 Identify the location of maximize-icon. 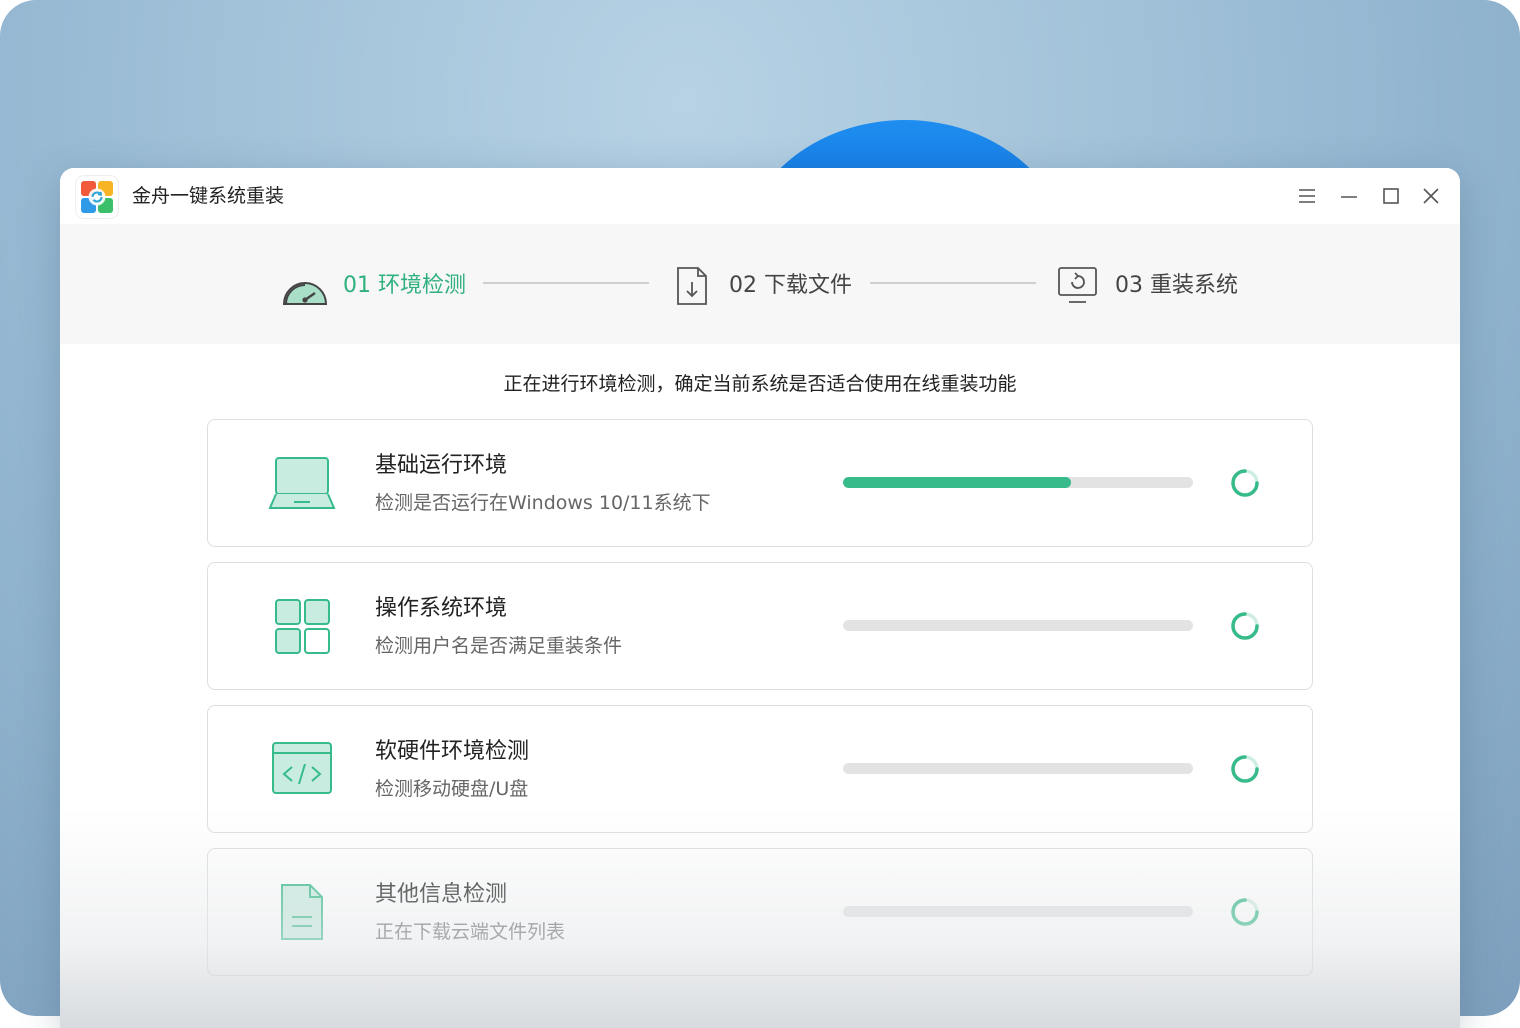
(1391, 197).